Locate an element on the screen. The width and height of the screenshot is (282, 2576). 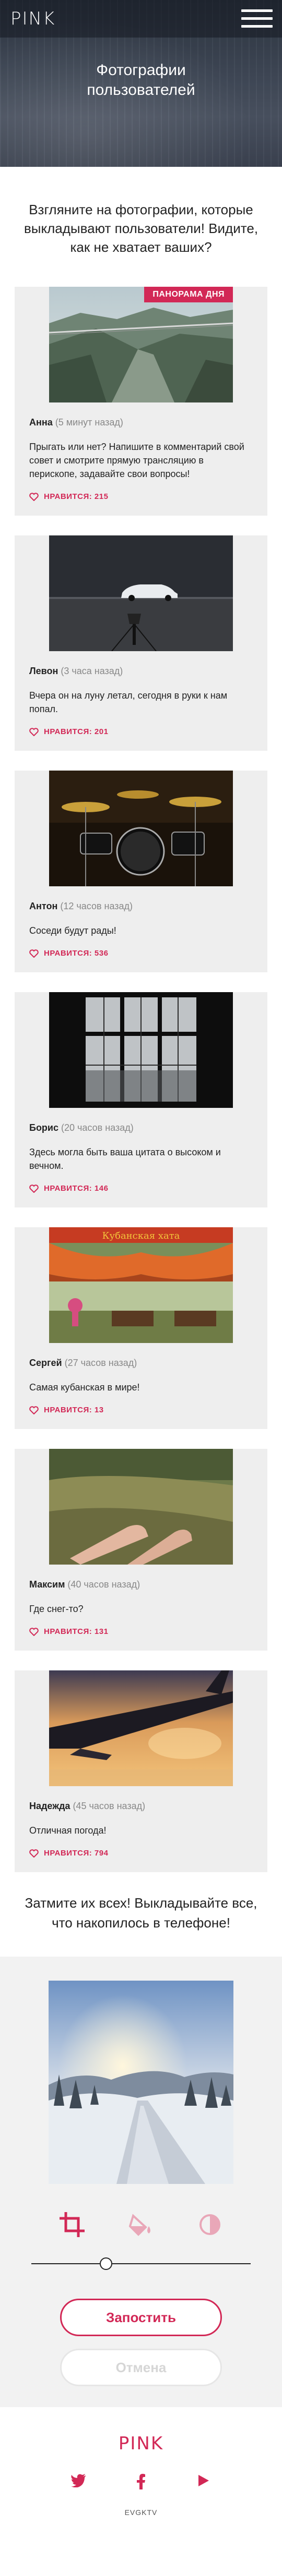
post-time: (40 часов назад) is located at coordinates (104, 1584).